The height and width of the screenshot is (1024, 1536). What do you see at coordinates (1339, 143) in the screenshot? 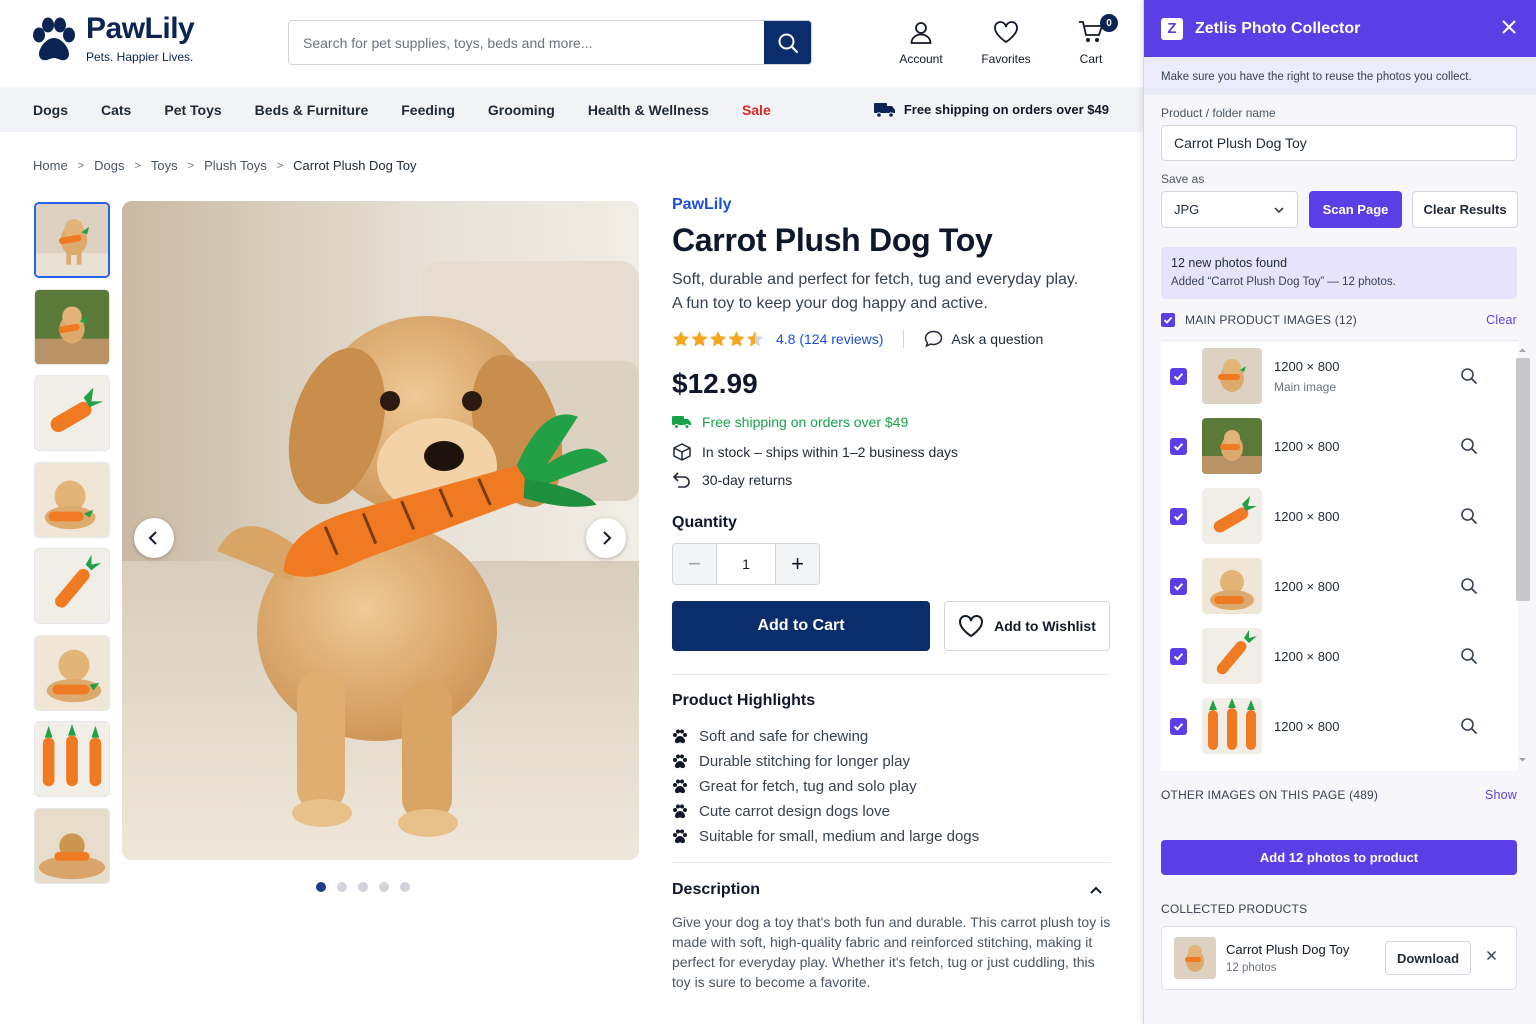
I see `folder-name-input` at bounding box center [1339, 143].